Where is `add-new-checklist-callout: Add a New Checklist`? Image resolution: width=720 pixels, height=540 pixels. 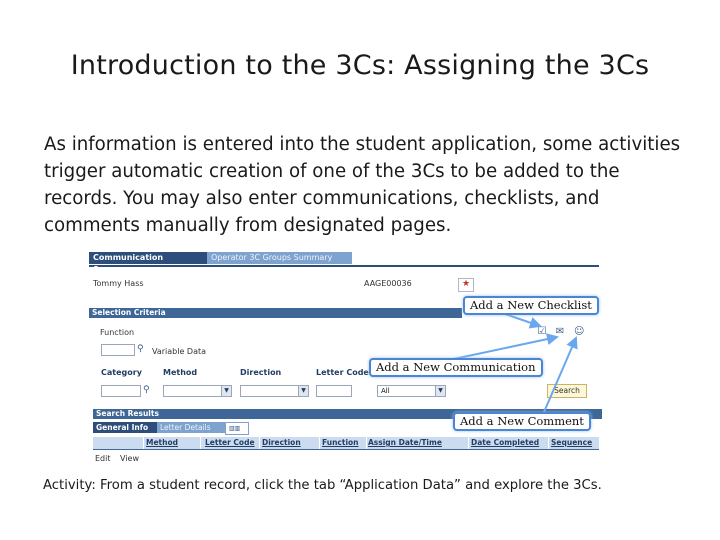
add-new-checklist-callout: Add a New Checklist is located at coordinates (531, 305).